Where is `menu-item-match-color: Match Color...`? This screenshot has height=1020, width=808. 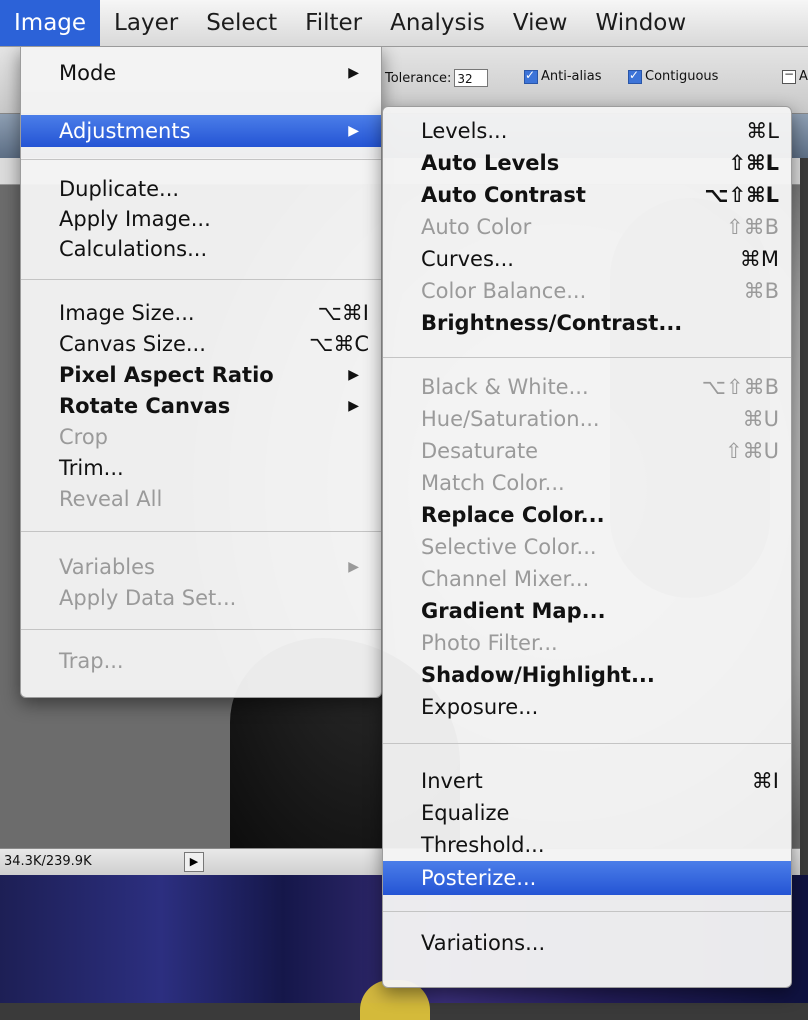 menu-item-match-color: Match Color... is located at coordinates (587, 483).